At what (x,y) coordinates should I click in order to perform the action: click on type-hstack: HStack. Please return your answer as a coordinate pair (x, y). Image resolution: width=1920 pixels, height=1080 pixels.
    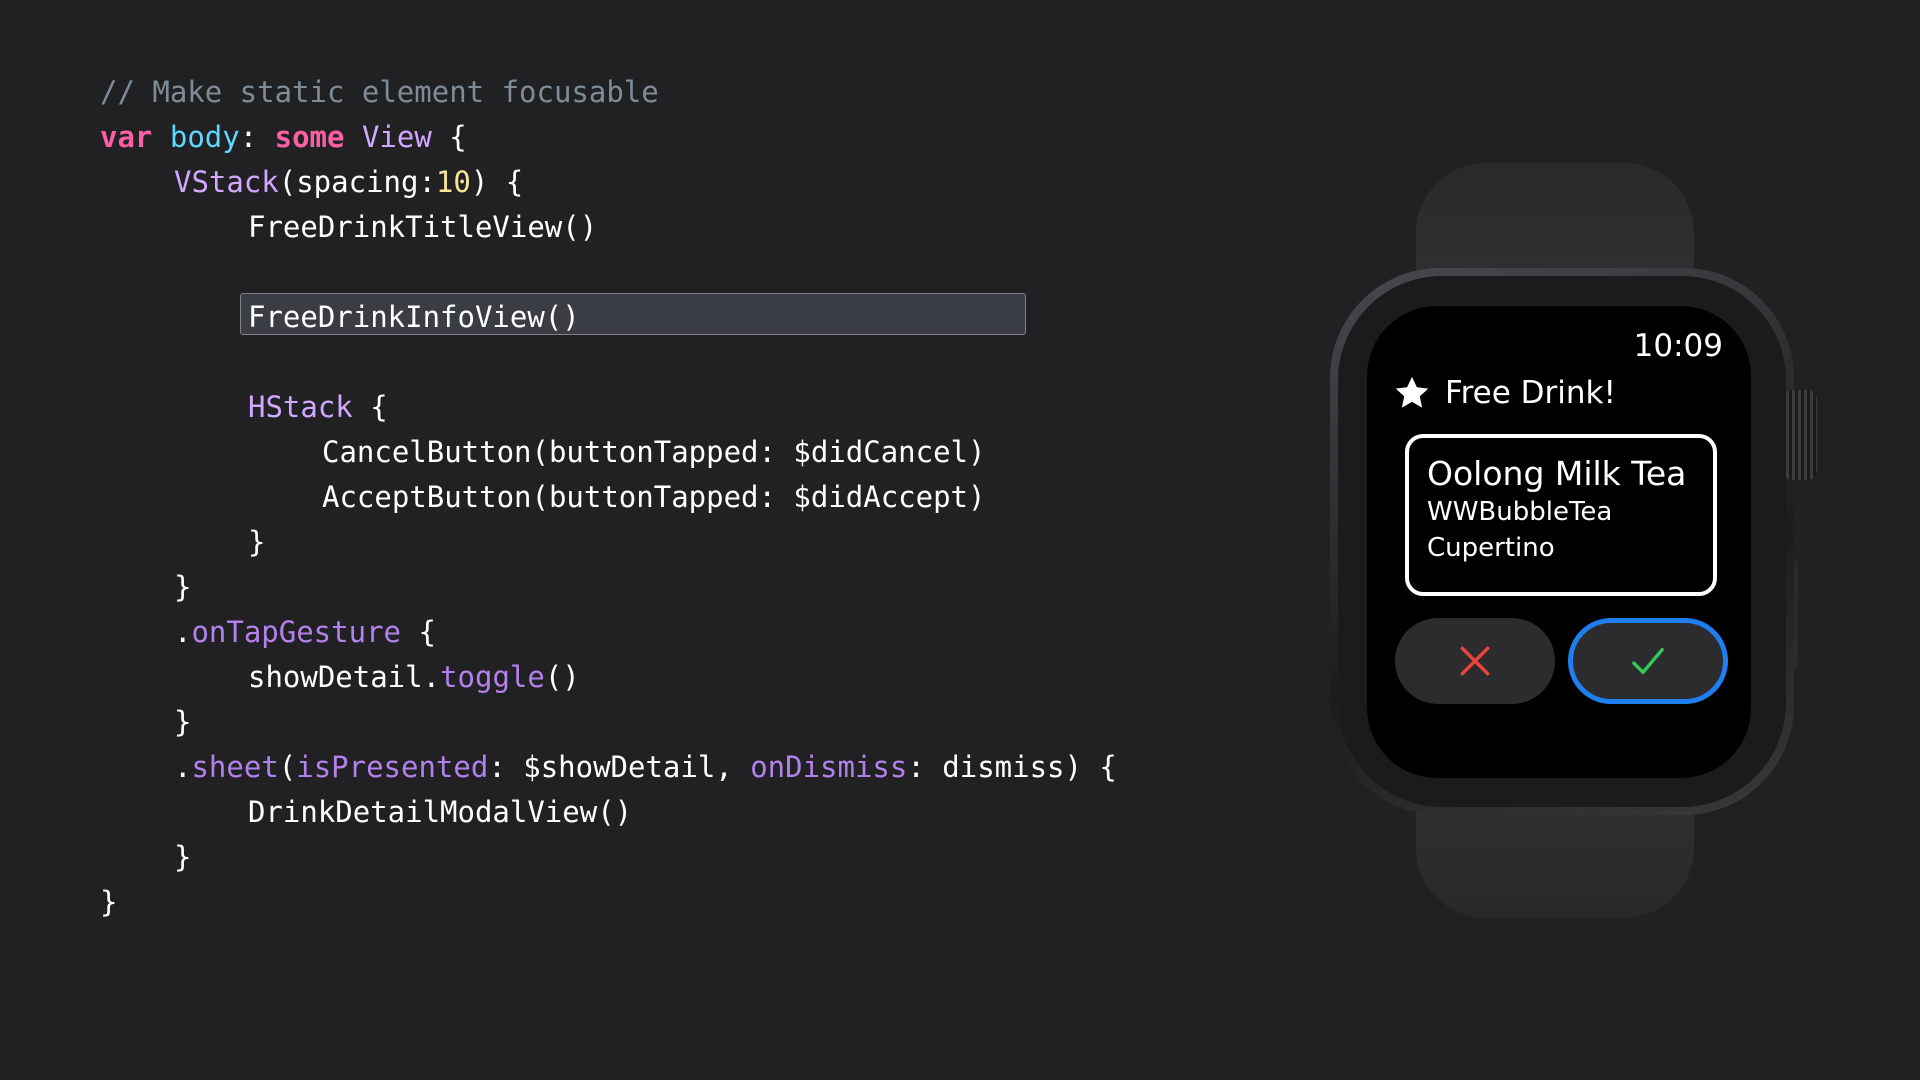
    Looking at the image, I should click on (300, 407).